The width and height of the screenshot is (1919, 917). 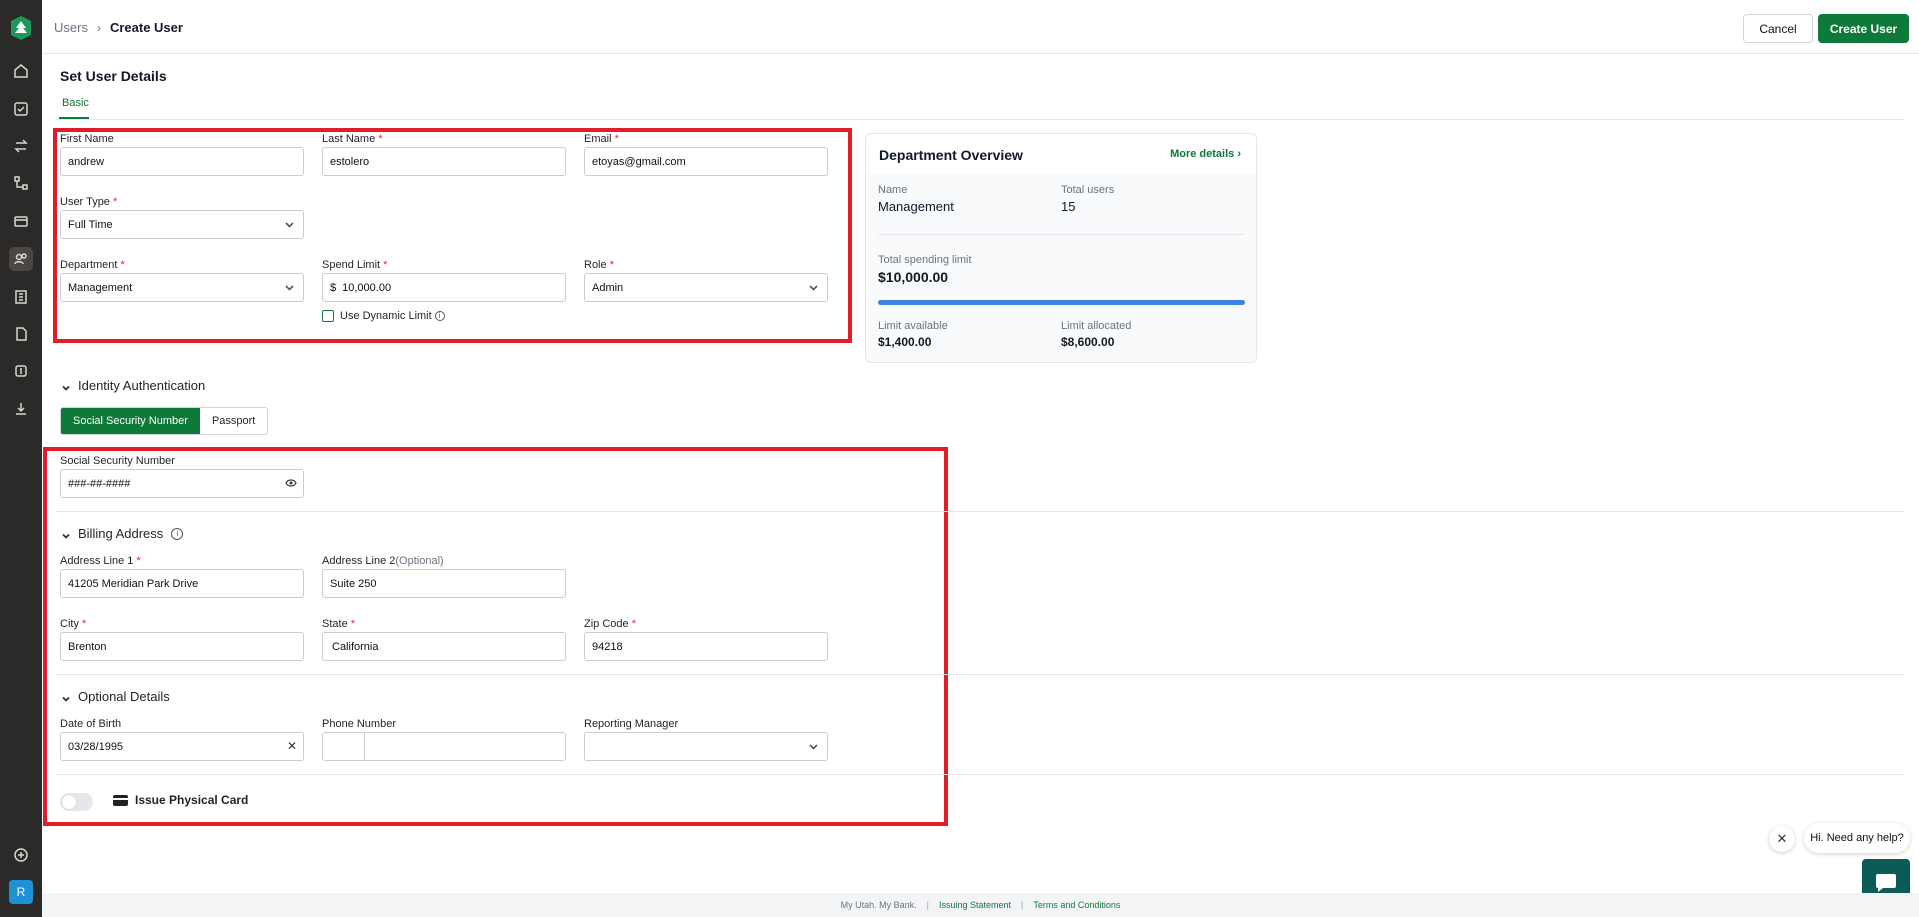 I want to click on zip-code-input: 94218, so click(x=706, y=646).